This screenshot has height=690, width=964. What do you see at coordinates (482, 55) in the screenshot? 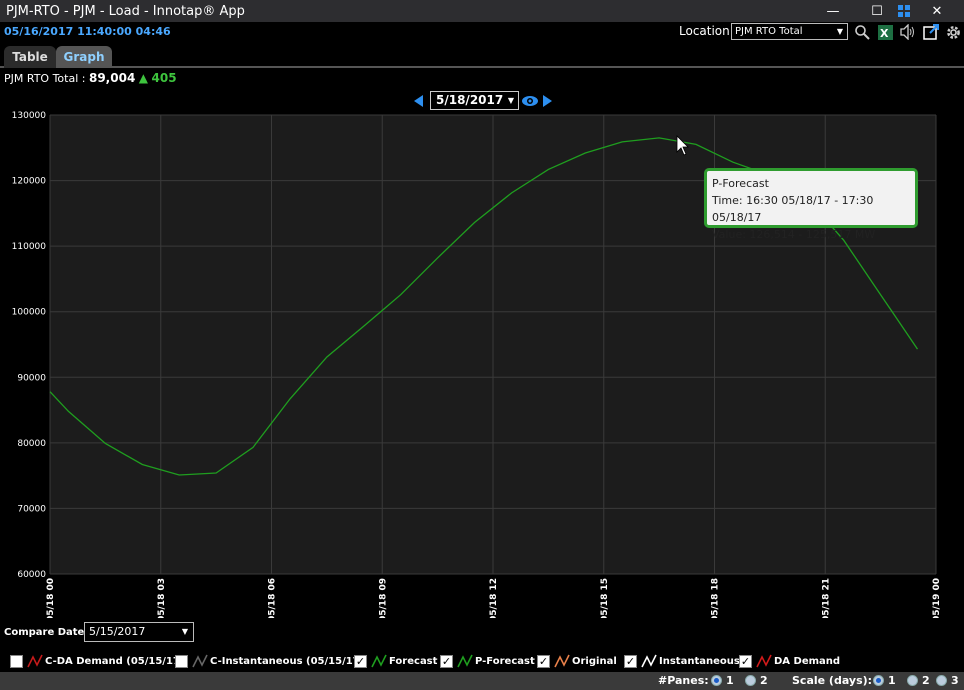
I see `tab-strip: Table Graph` at bounding box center [482, 55].